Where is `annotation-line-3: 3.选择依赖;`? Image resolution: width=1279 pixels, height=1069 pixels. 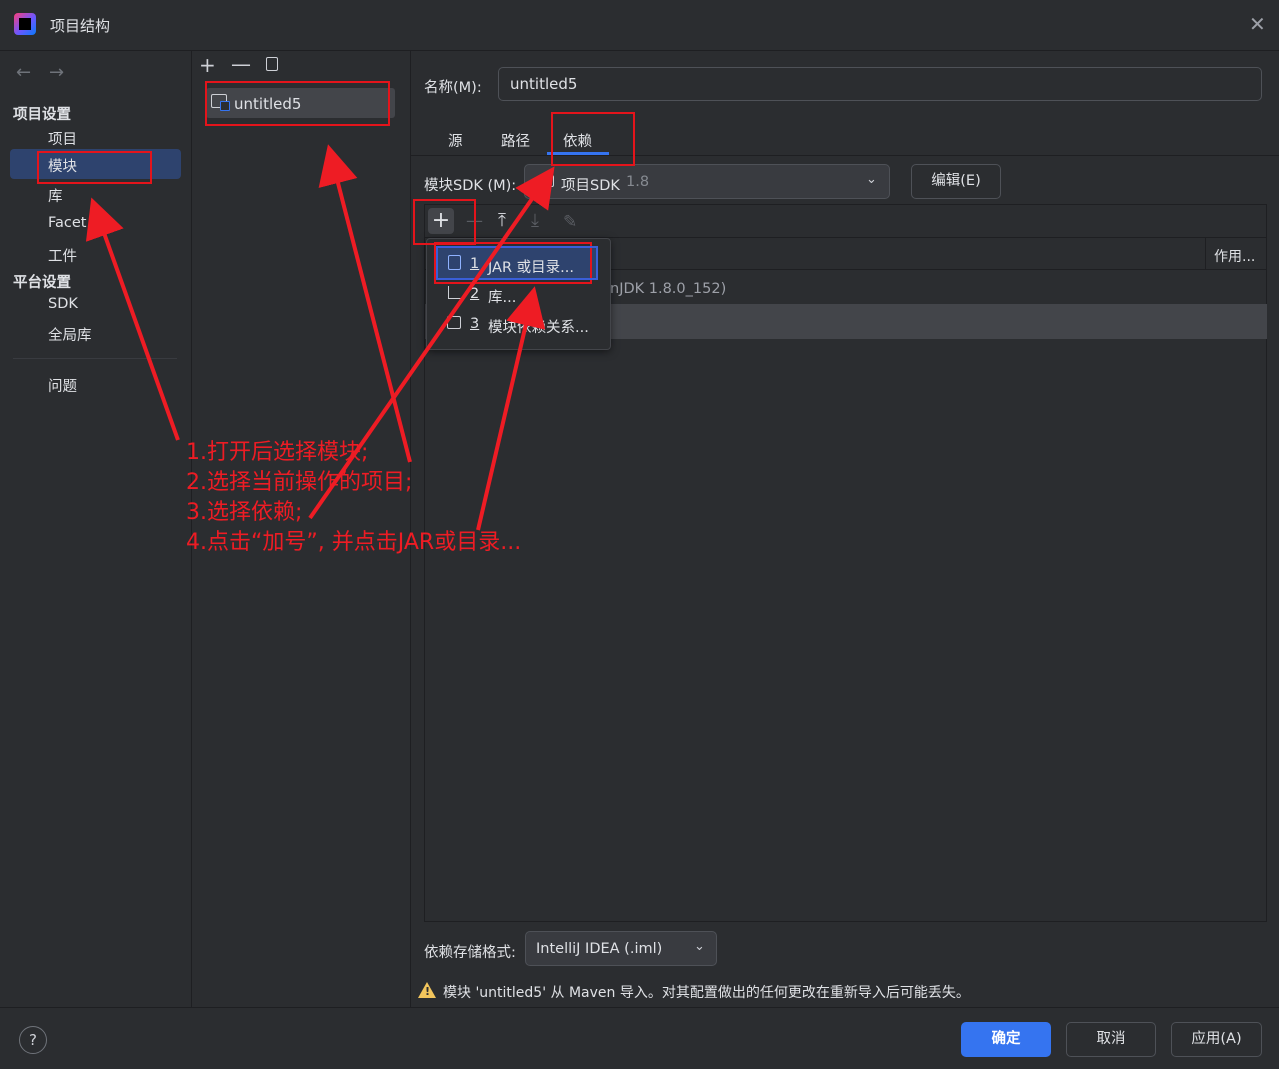 annotation-line-3: 3.选择依赖; is located at coordinates (244, 512).